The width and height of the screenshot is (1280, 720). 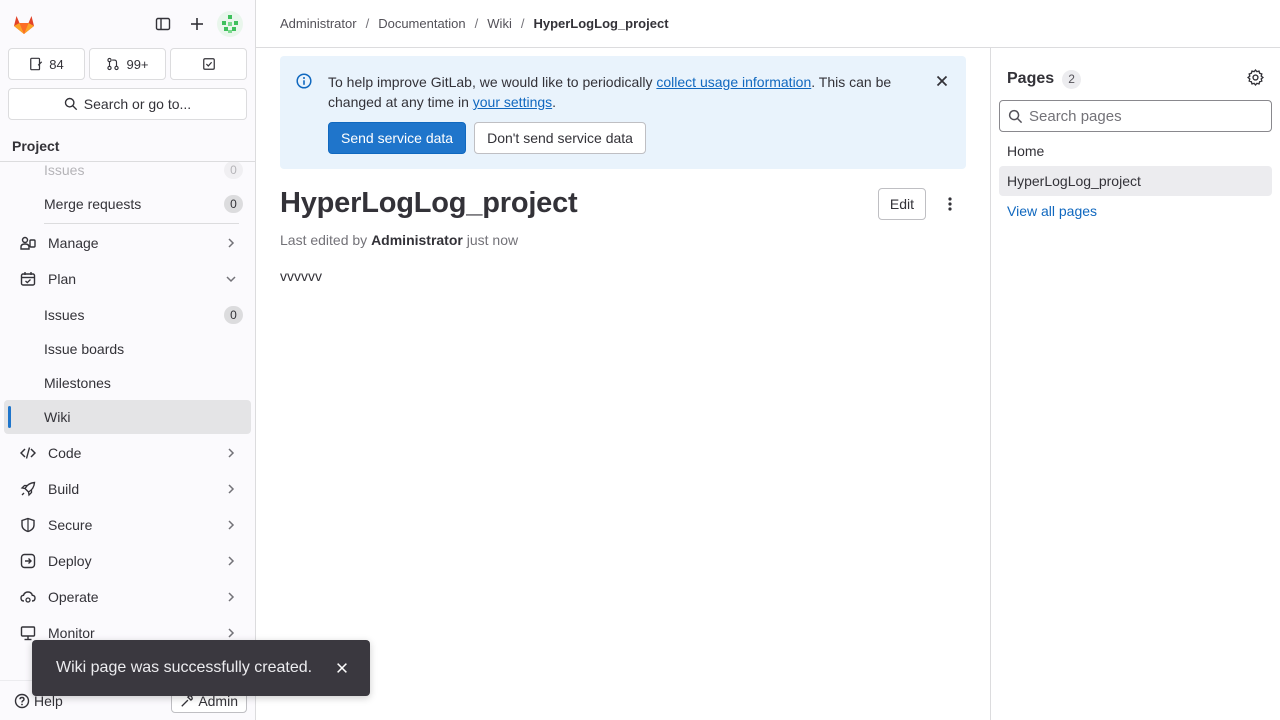 I want to click on sidebar-item-label: Plan, so click(x=62, y=279).